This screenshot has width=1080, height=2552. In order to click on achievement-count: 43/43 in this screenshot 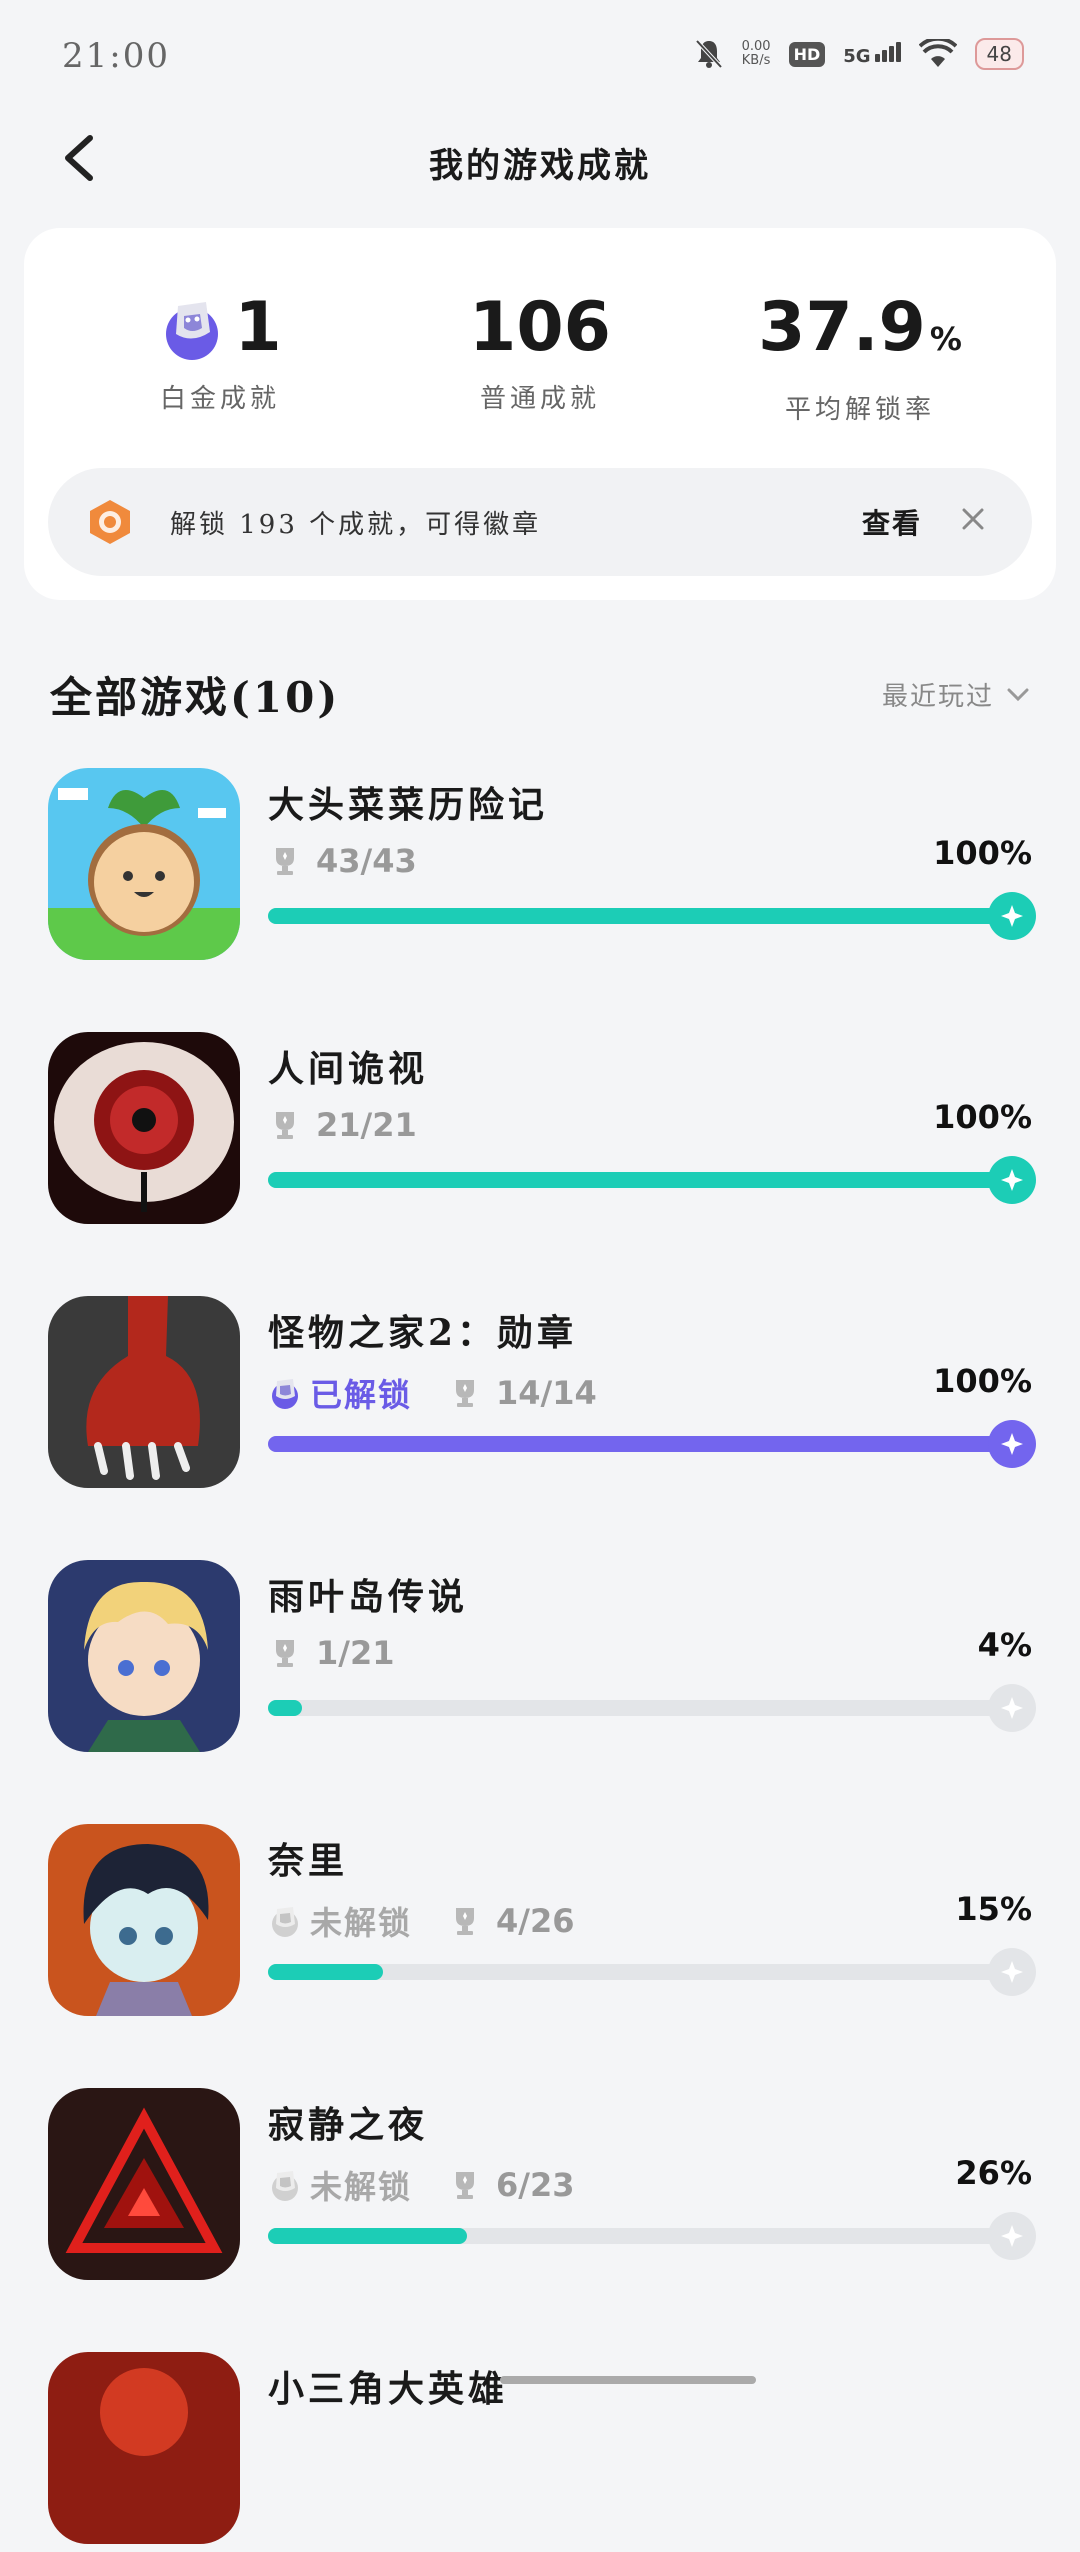, I will do `click(366, 861)`.